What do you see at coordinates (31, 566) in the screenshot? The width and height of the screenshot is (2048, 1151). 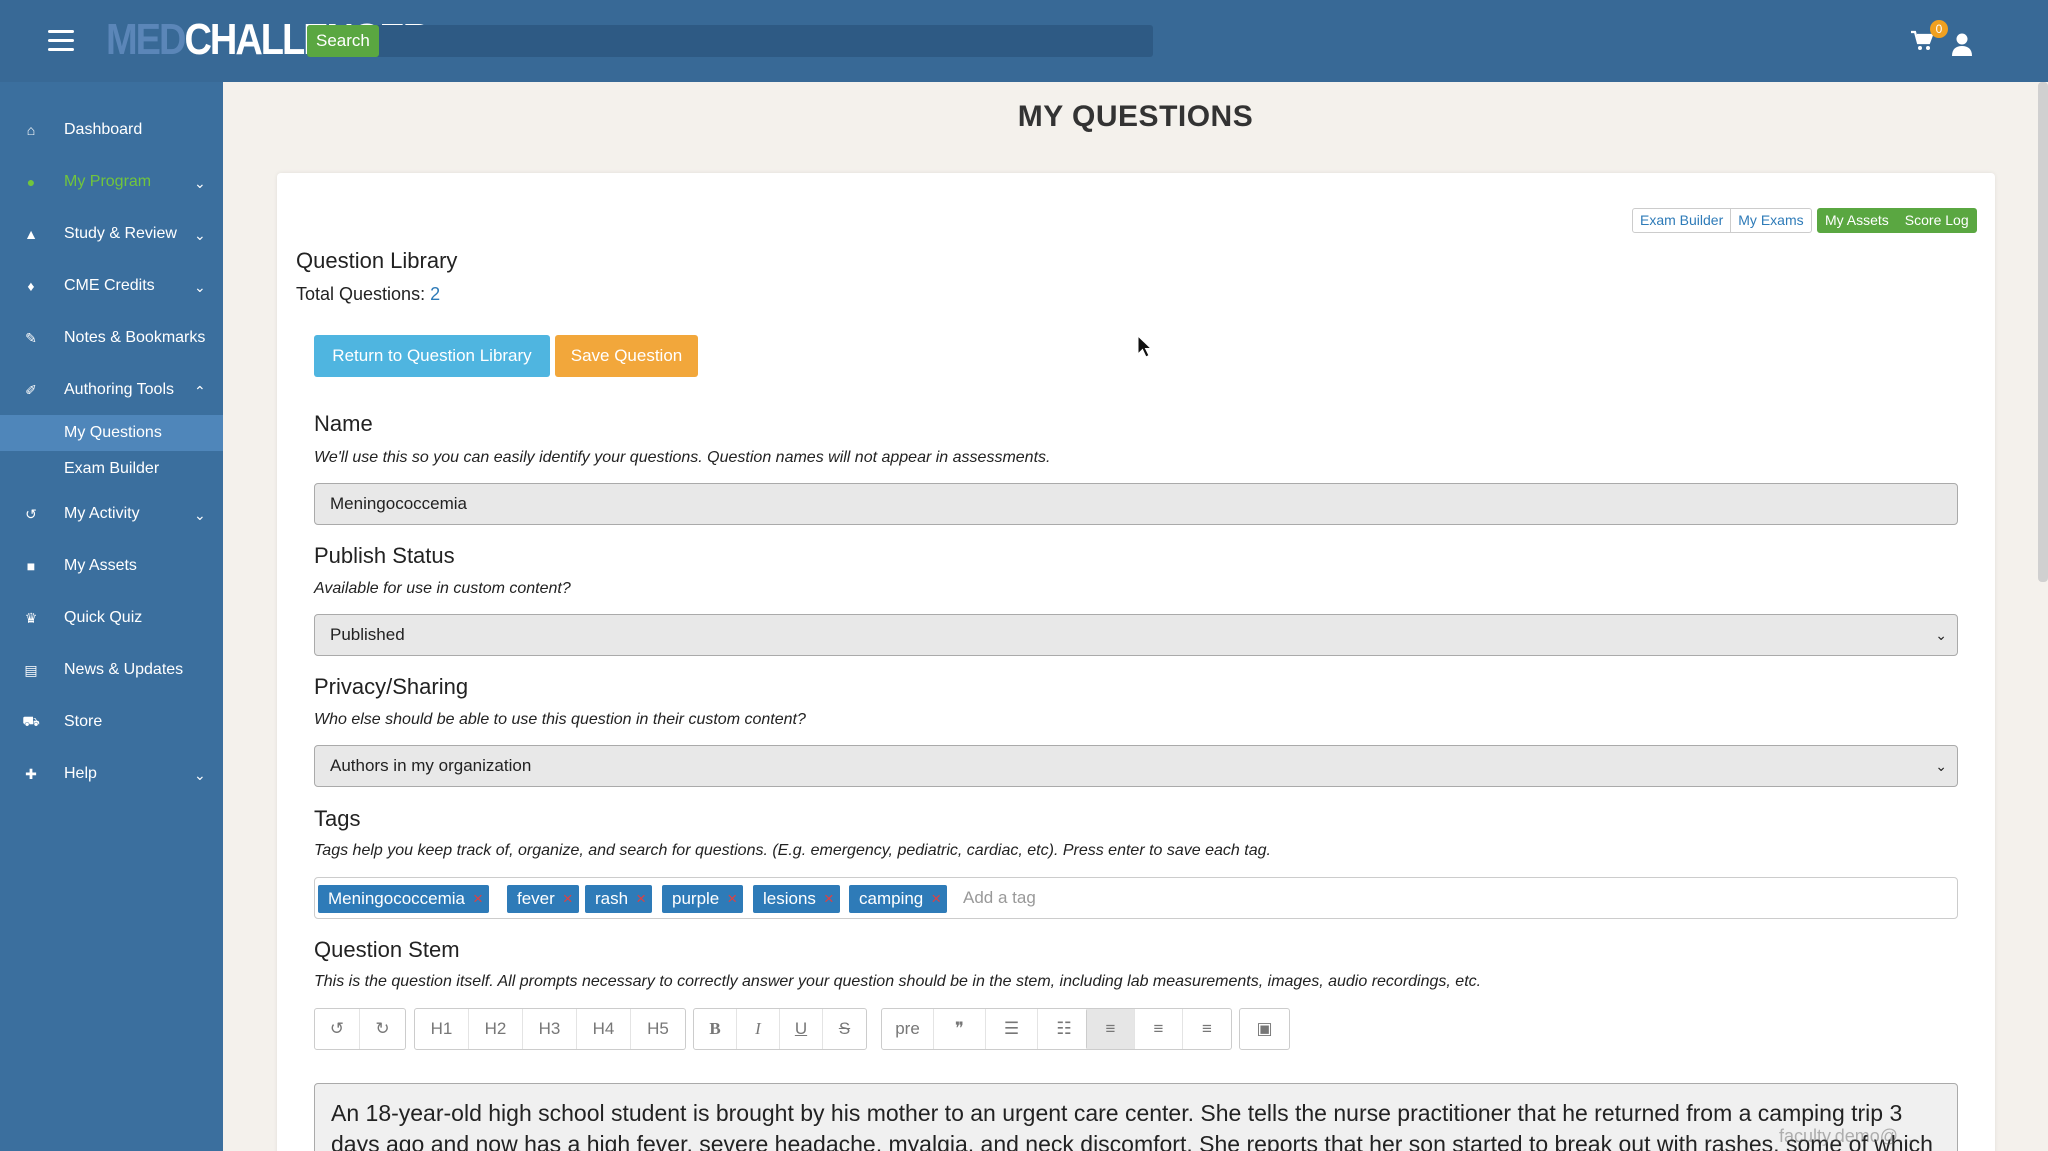 I see `book-icon: ■` at bounding box center [31, 566].